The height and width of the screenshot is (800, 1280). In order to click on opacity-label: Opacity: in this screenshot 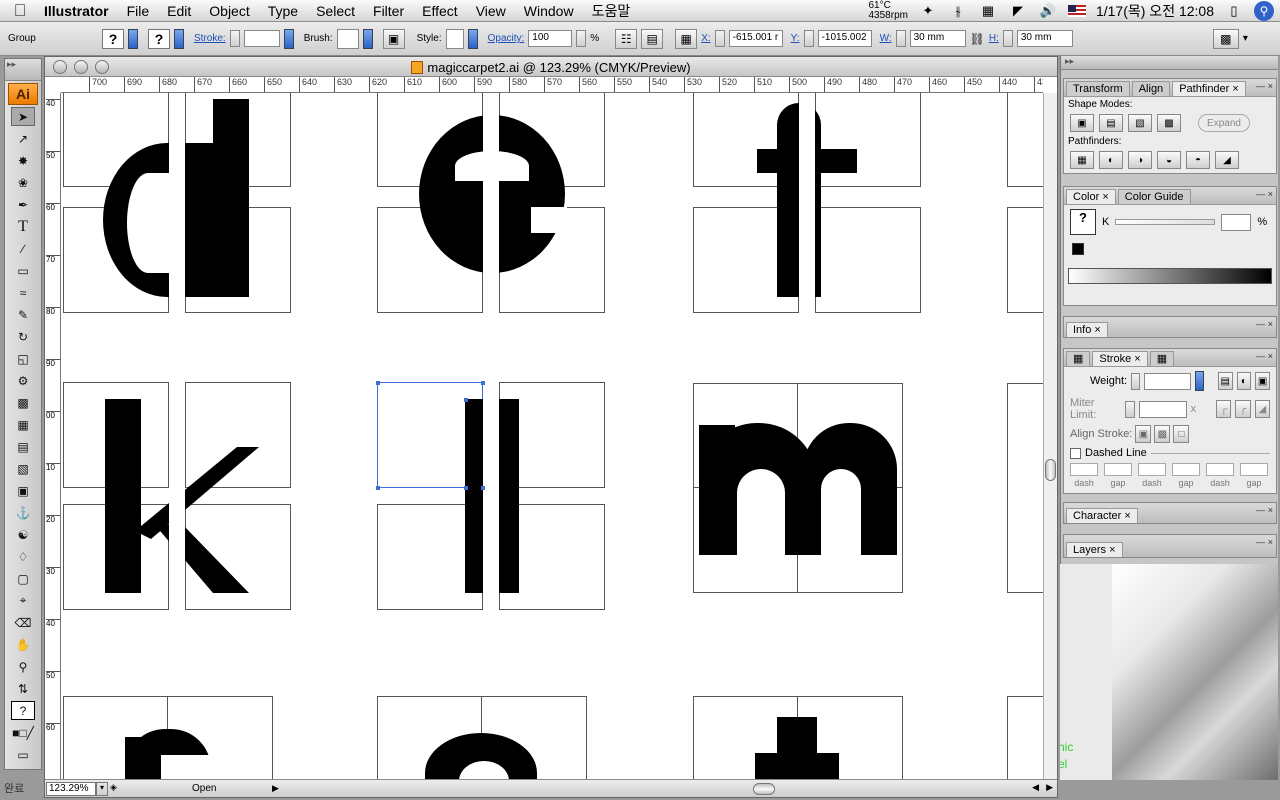, I will do `click(506, 38)`.